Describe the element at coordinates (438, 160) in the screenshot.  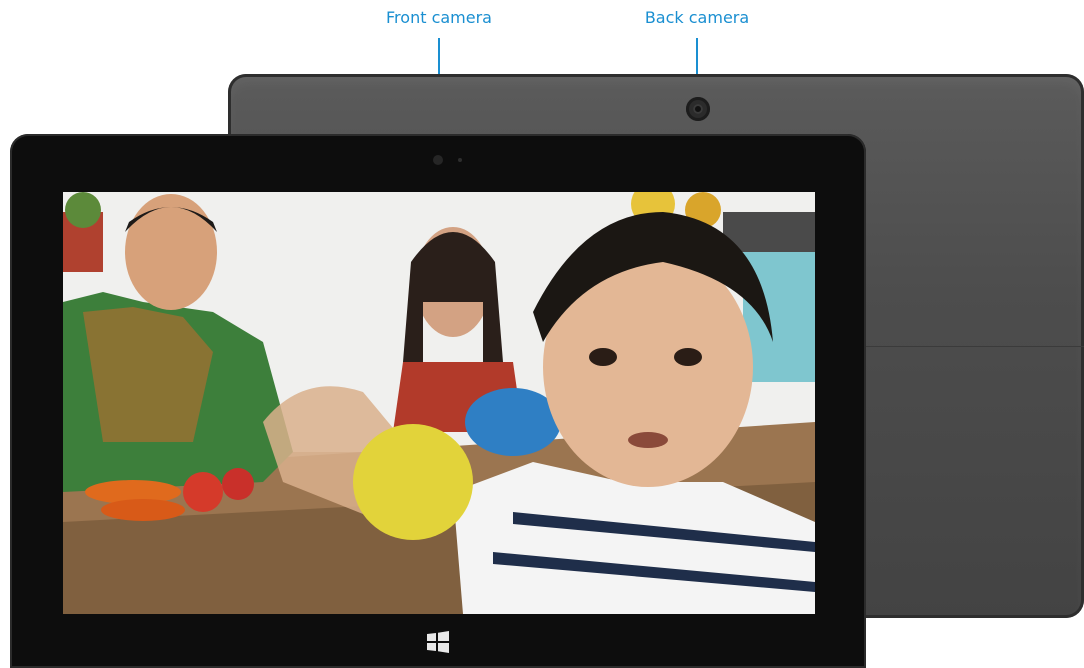
I see `front-camera-lens` at that location.